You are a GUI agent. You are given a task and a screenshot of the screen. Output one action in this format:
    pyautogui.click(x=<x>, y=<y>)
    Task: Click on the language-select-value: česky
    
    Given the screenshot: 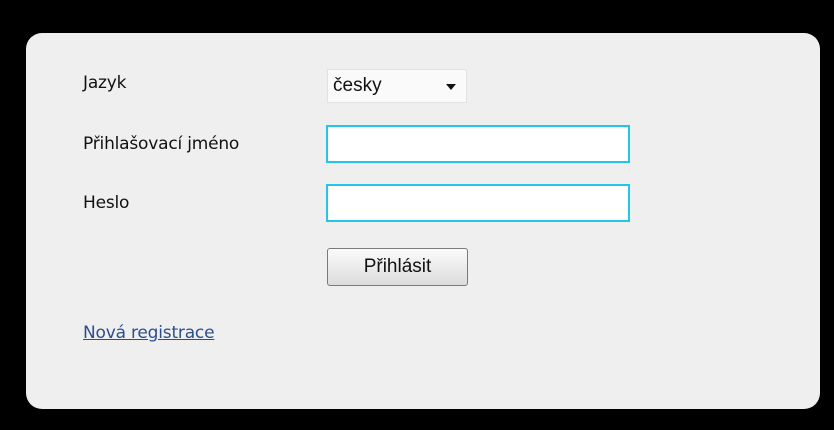 What is the action you would take?
    pyautogui.click(x=357, y=85)
    